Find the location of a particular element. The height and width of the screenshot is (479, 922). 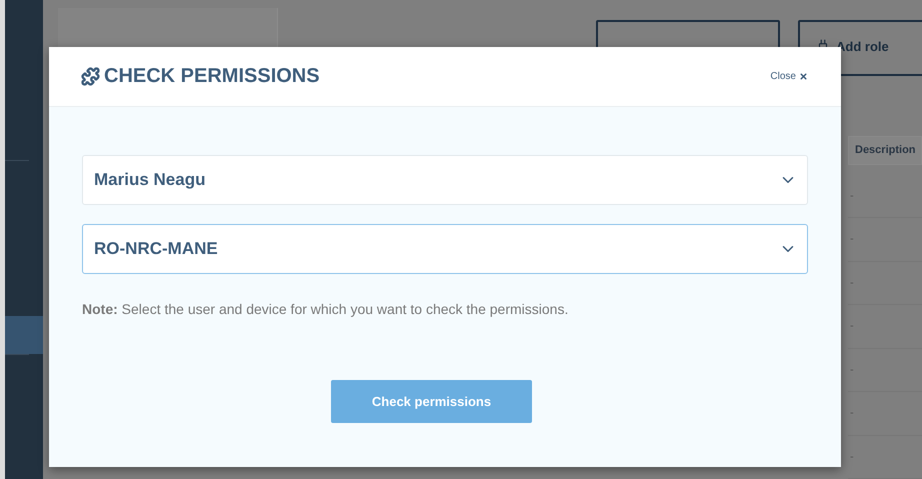

select-field: Marius Neagu is located at coordinates (445, 180).